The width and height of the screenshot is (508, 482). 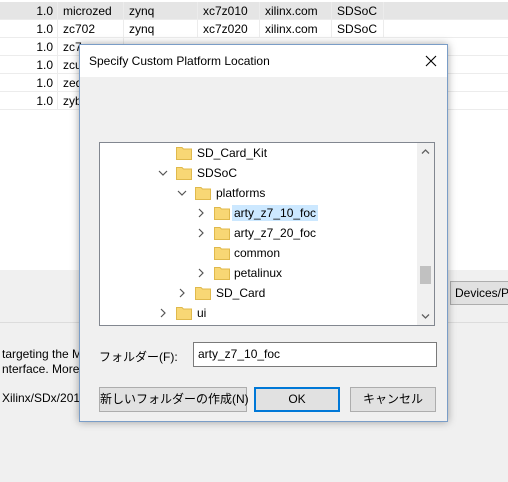 What do you see at coordinates (179, 61) in the screenshot?
I see `dialog-title: Specify Custom Platform Location` at bounding box center [179, 61].